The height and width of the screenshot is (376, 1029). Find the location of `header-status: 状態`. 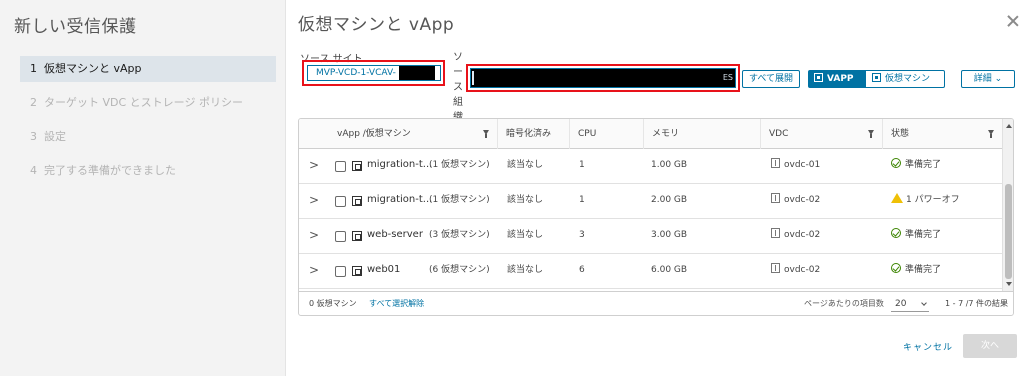

header-status: 状態 is located at coordinates (942, 134).